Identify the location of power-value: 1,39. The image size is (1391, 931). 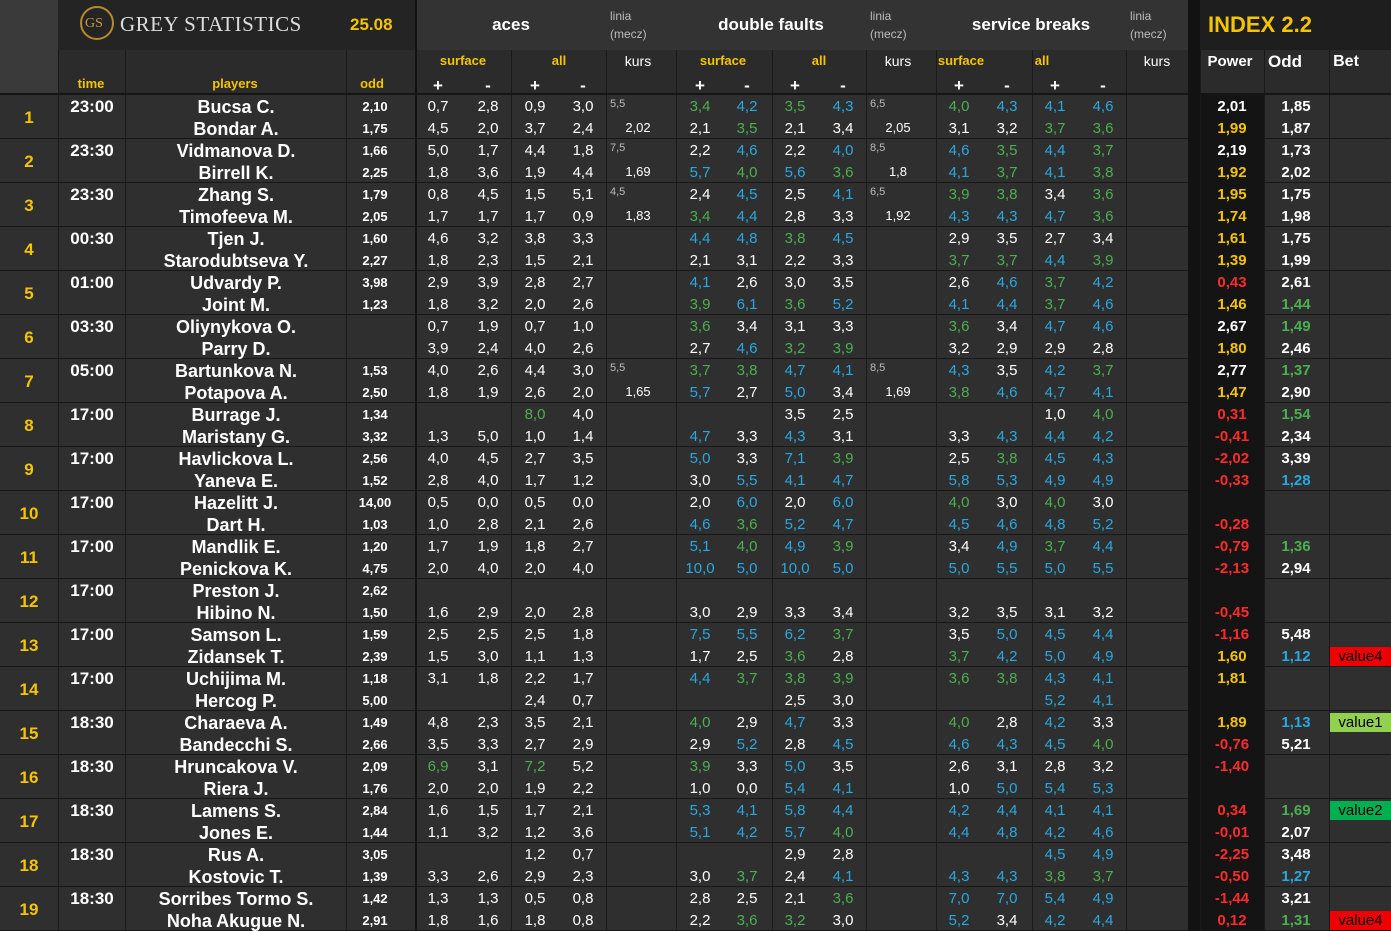
(1232, 260).